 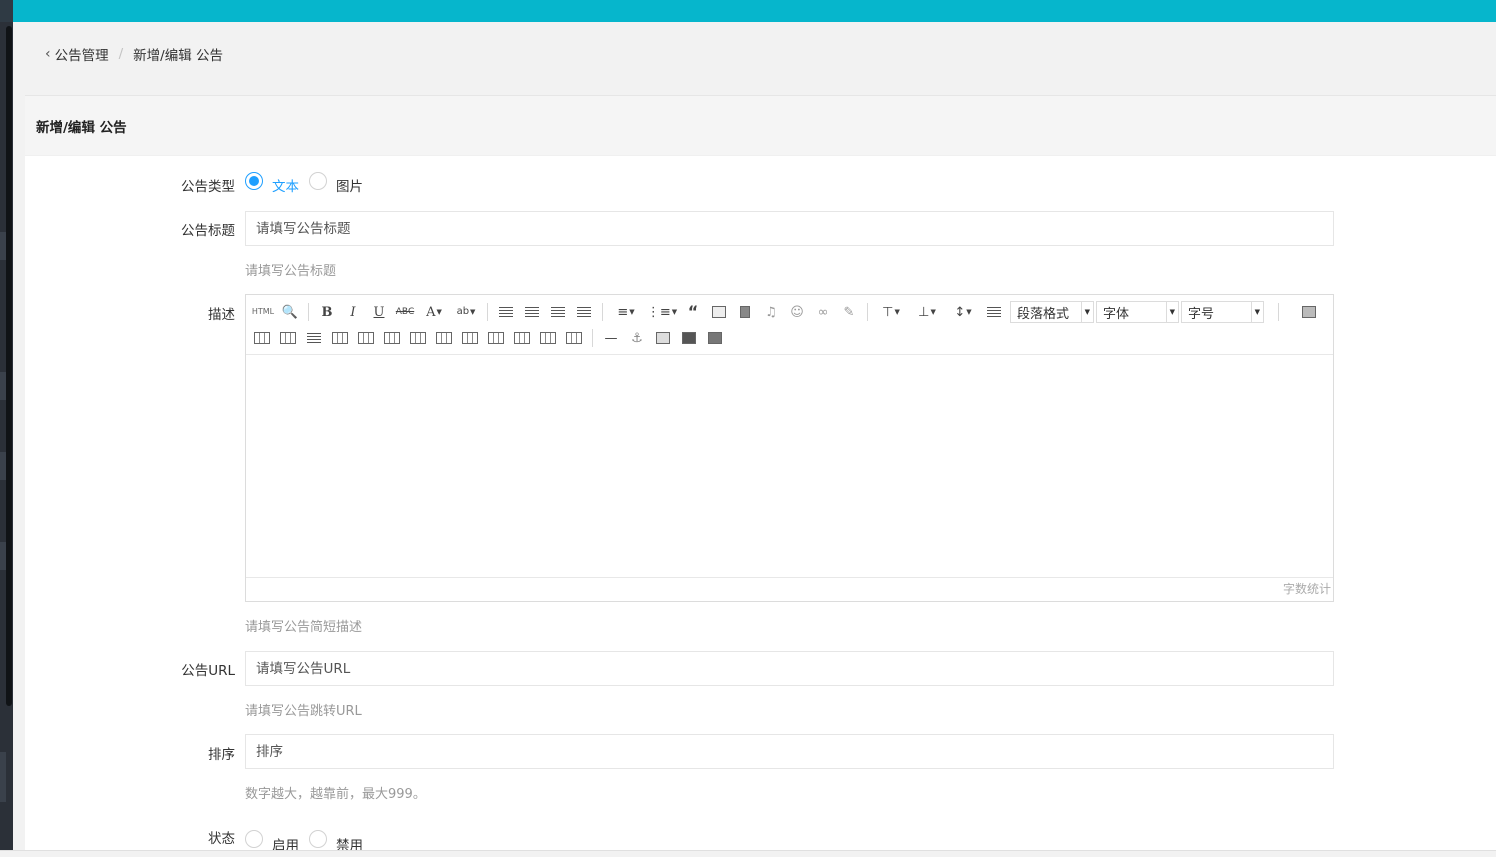 I want to click on indent-icon, so click(x=994, y=312).